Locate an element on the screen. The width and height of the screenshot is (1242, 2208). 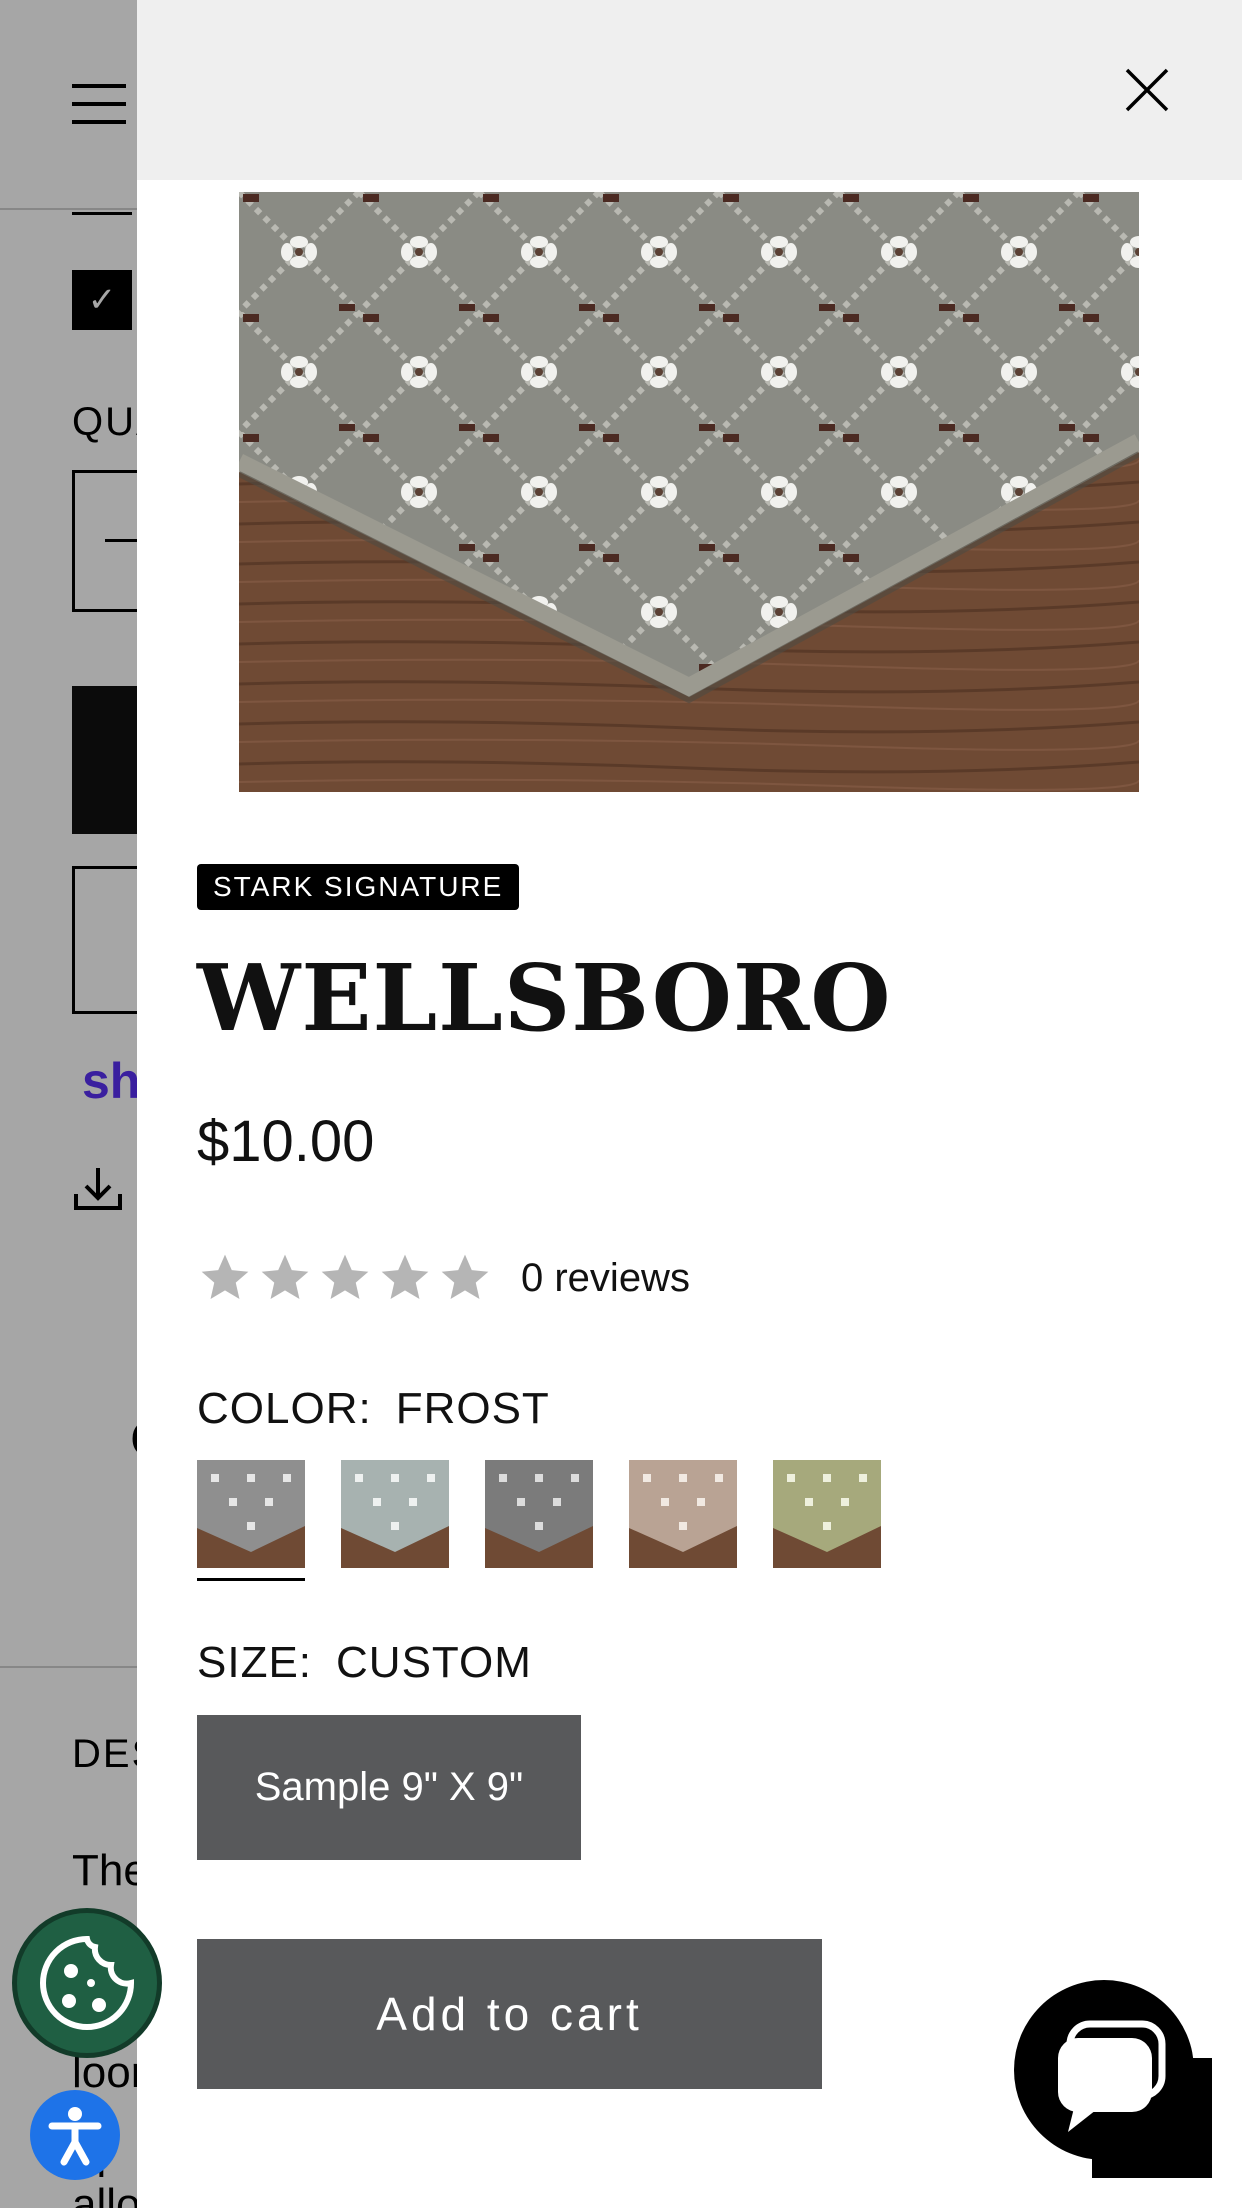
product-title: WELLSBORO is located at coordinates (544, 998).